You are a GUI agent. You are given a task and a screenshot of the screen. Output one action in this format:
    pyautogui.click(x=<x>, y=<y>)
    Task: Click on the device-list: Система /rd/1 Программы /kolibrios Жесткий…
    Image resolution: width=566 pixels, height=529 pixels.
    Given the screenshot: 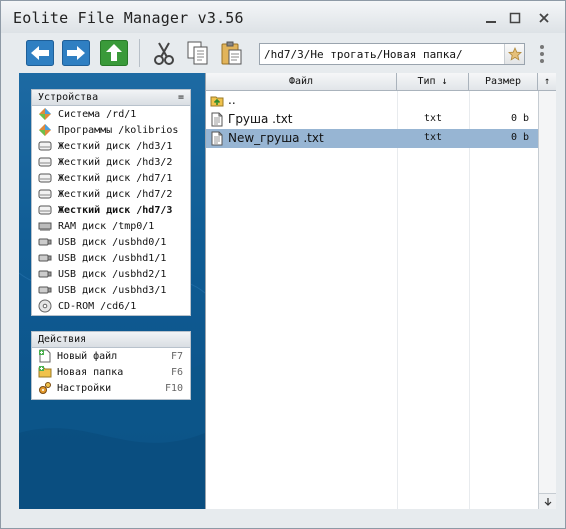 What is the action you would take?
    pyautogui.click(x=111, y=210)
    